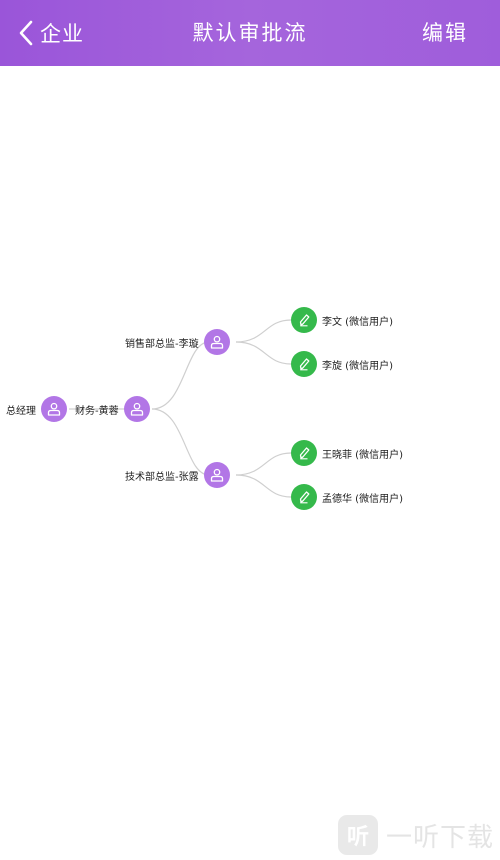  Describe the element at coordinates (21, 411) in the screenshot. I see `node-label: 总经理` at that location.